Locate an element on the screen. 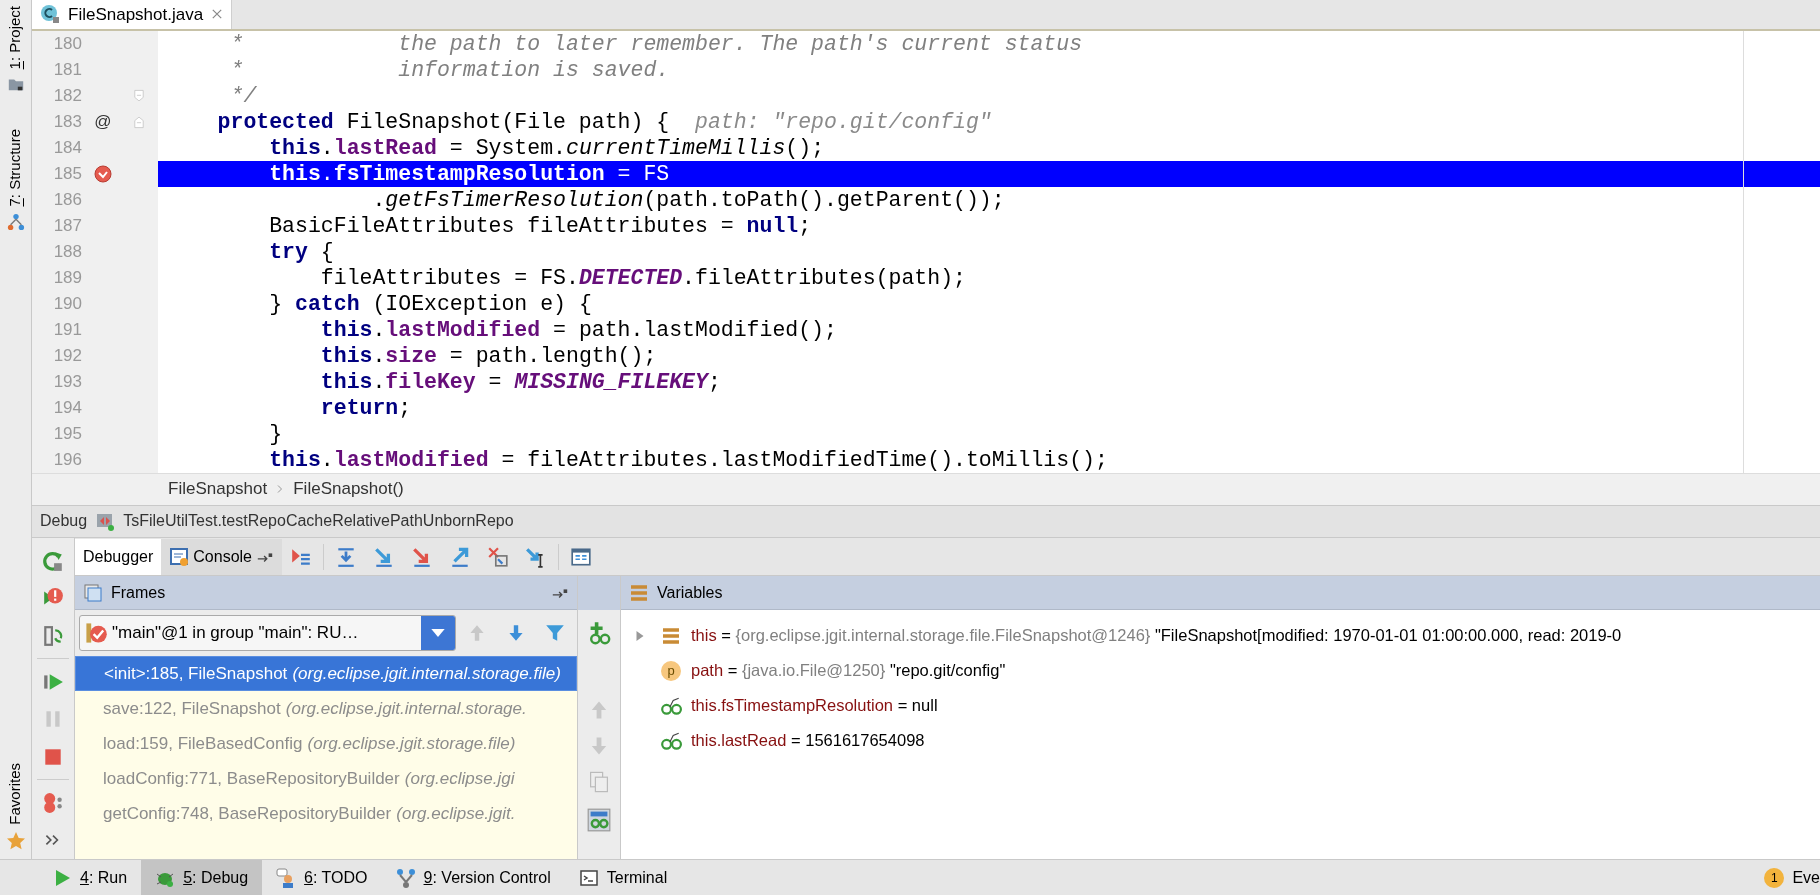 The height and width of the screenshot is (895, 1820). panel-title: Debug is located at coordinates (64, 521).